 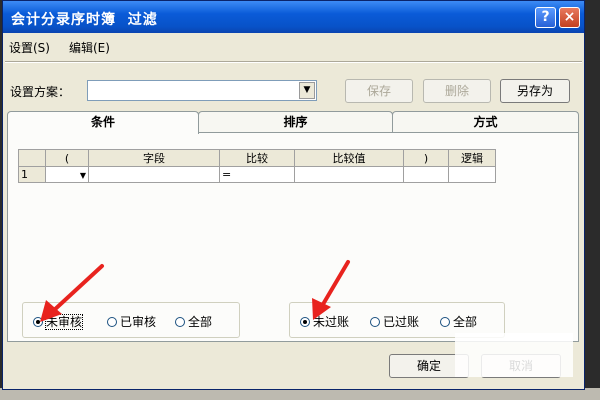 I want to click on radio-posted: 已过账, so click(x=394, y=321).